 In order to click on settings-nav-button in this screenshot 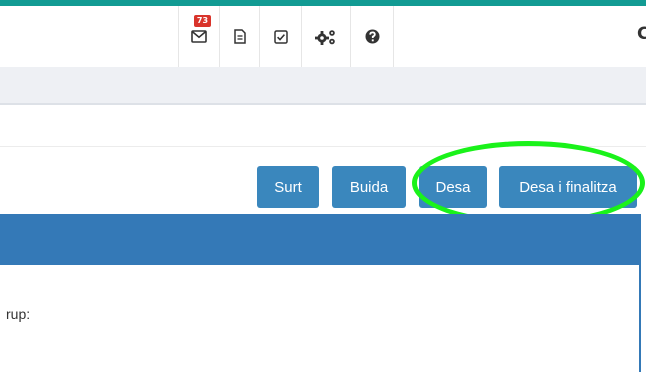, I will do `click(325, 36)`.